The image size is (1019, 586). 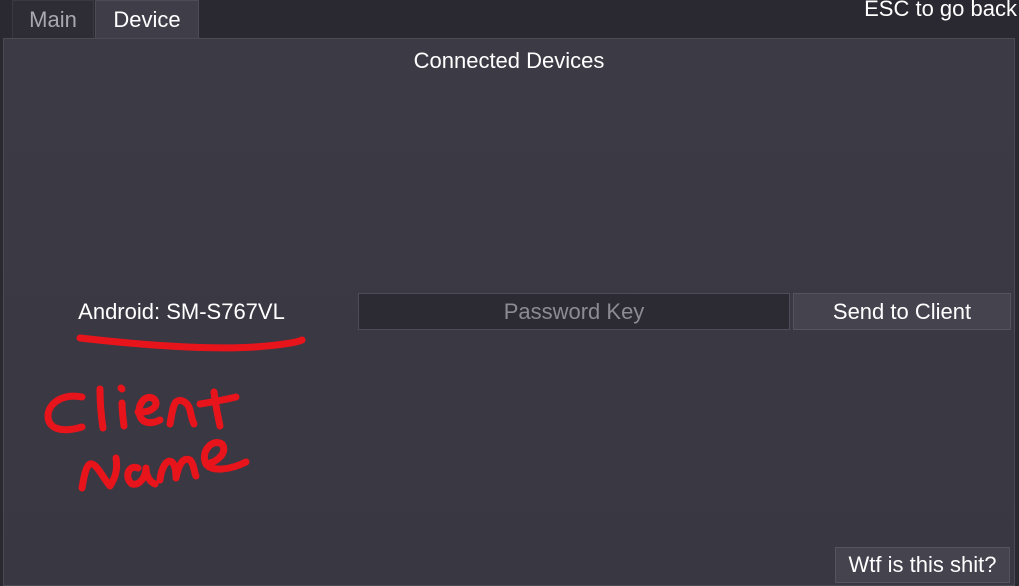 I want to click on tab-bar: Main Device ESC to go back, so click(x=509, y=20).